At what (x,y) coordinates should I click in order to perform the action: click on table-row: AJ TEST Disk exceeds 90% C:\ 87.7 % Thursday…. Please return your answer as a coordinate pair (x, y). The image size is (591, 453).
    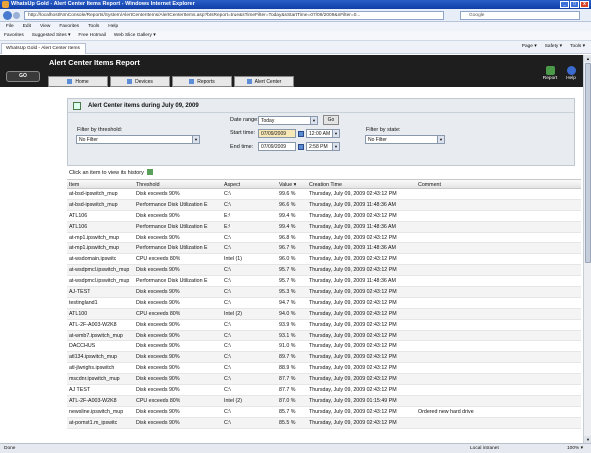
    Looking at the image, I should click on (324, 390).